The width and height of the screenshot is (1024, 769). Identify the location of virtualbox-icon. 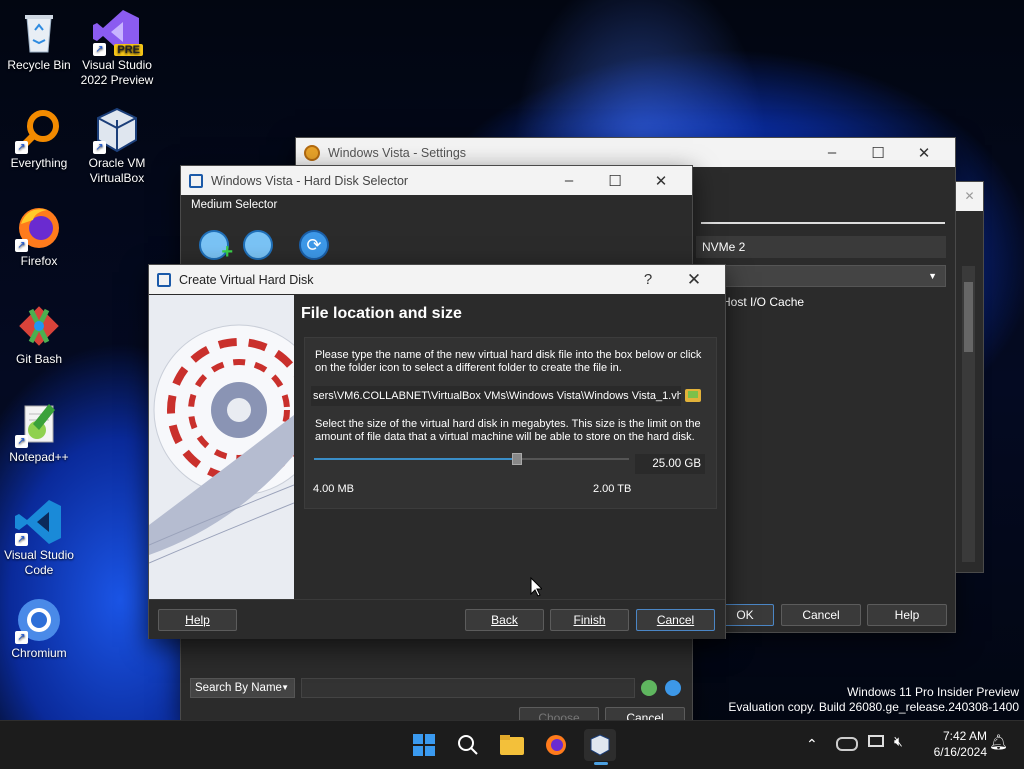
(600, 747).